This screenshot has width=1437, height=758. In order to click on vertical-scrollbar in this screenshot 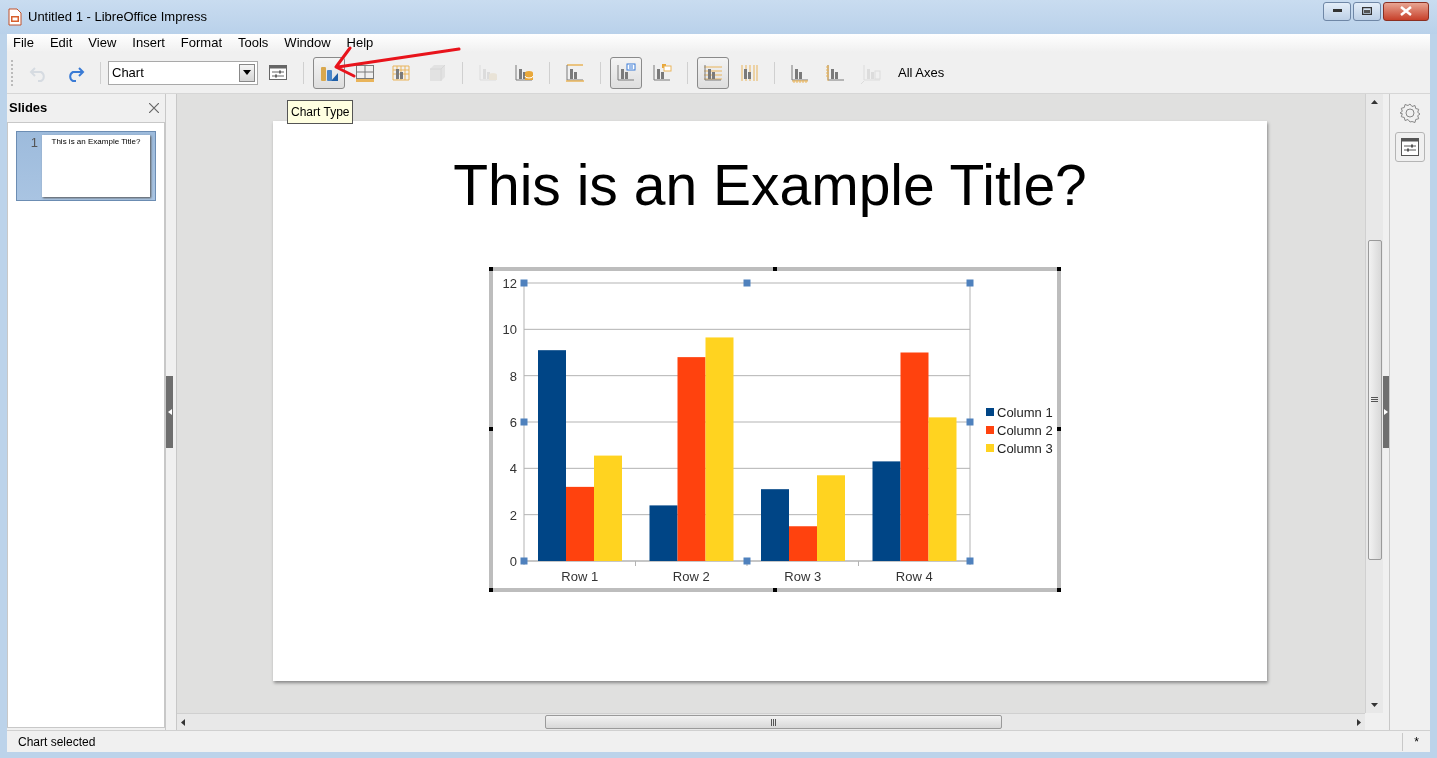, I will do `click(1374, 403)`.